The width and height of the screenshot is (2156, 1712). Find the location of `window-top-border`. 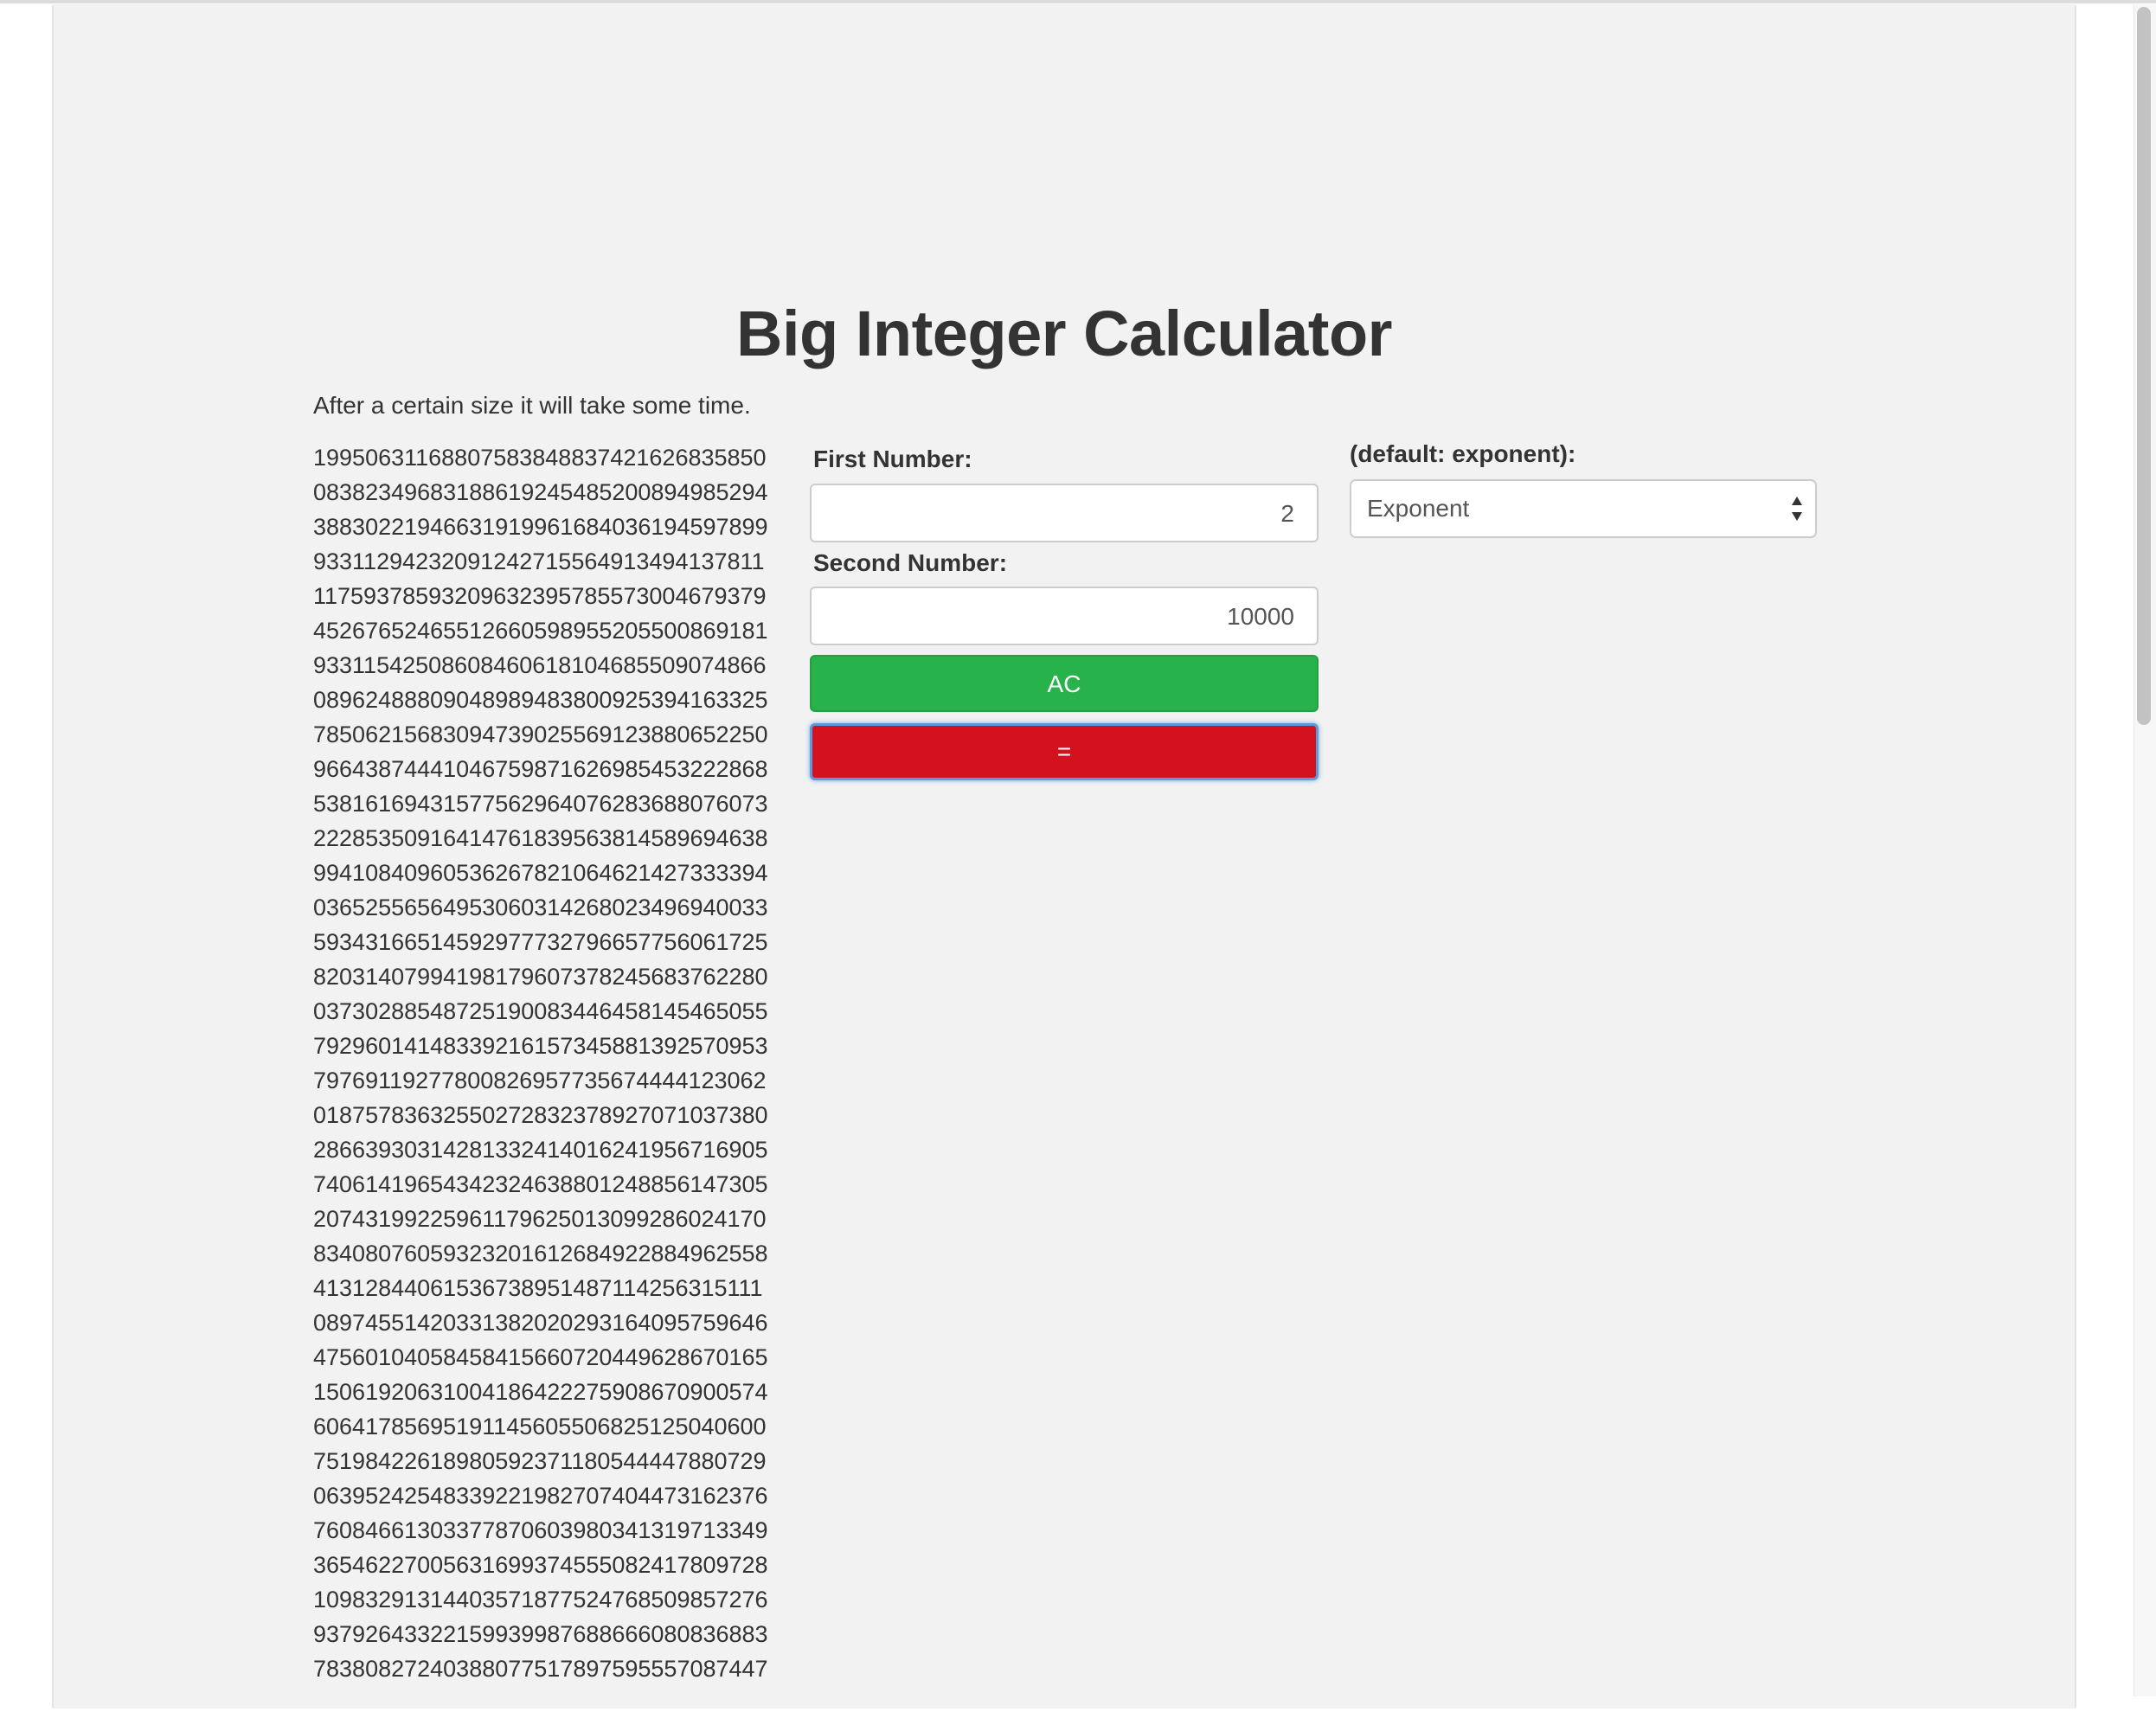

window-top-border is located at coordinates (1078, 1).